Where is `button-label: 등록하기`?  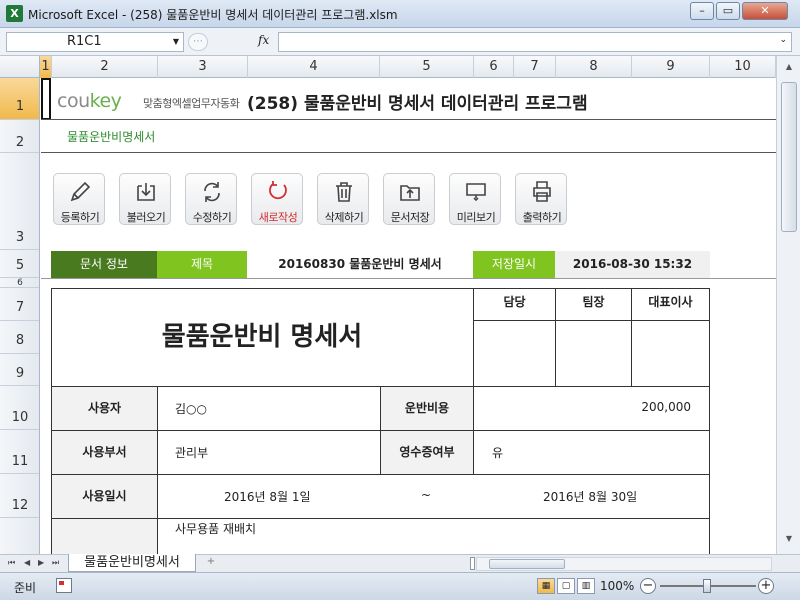
button-label: 등록하기 is located at coordinates (80, 217).